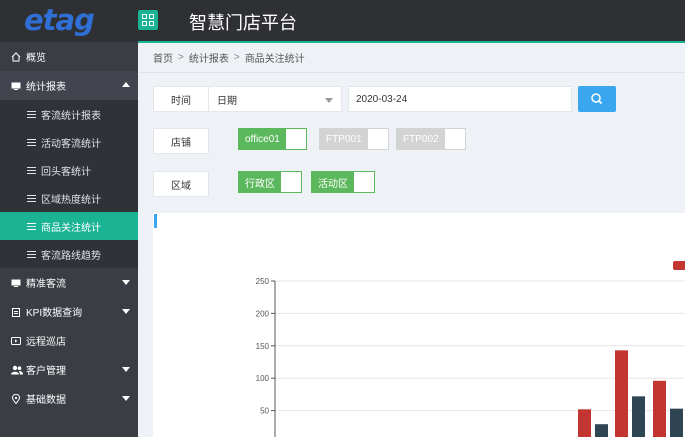 The width and height of the screenshot is (685, 437). Describe the element at coordinates (16, 312) in the screenshot. I see `clipboard-icon` at that location.